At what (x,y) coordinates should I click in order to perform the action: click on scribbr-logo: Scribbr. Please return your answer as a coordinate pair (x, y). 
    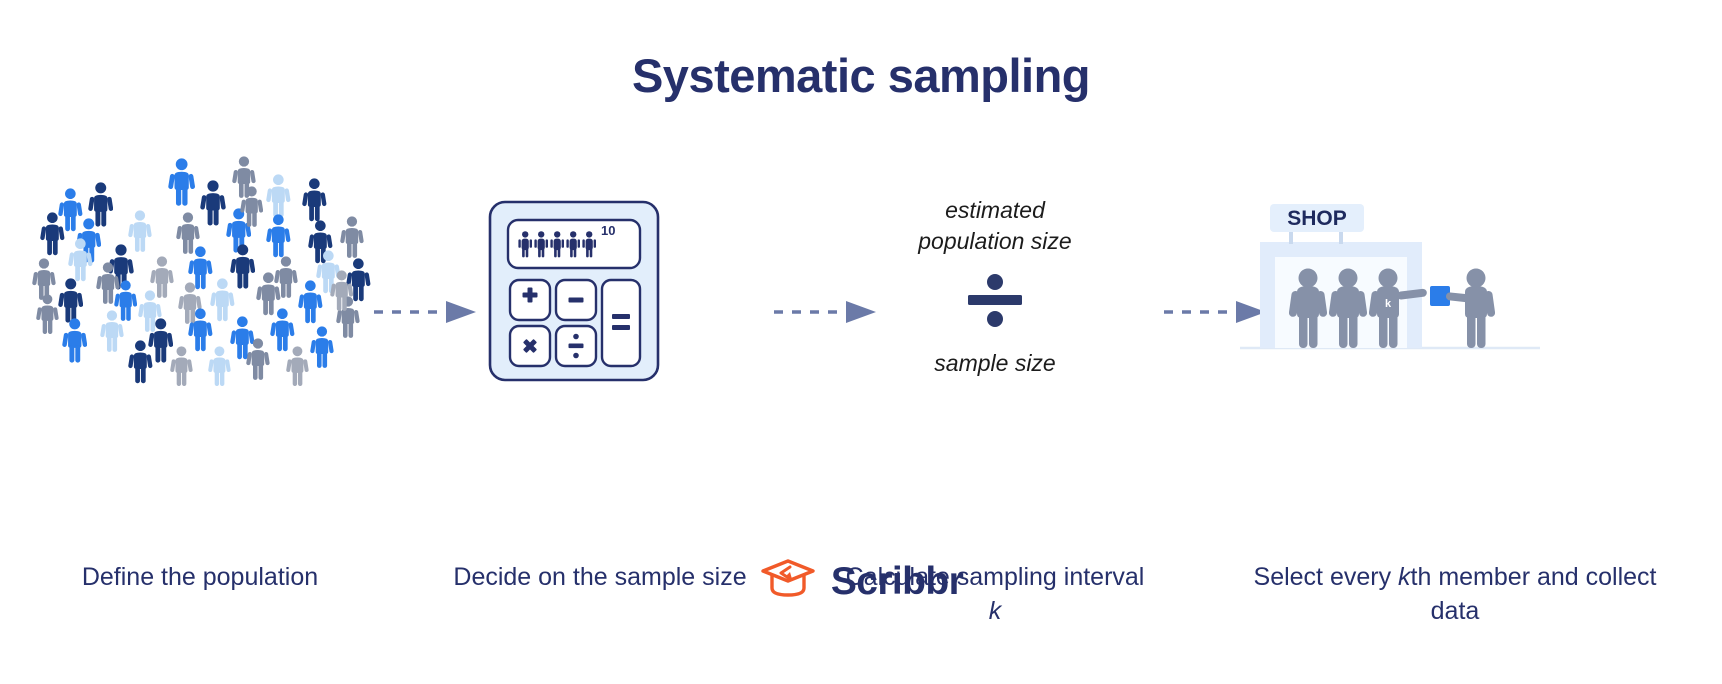
    Looking at the image, I should click on (861, 581).